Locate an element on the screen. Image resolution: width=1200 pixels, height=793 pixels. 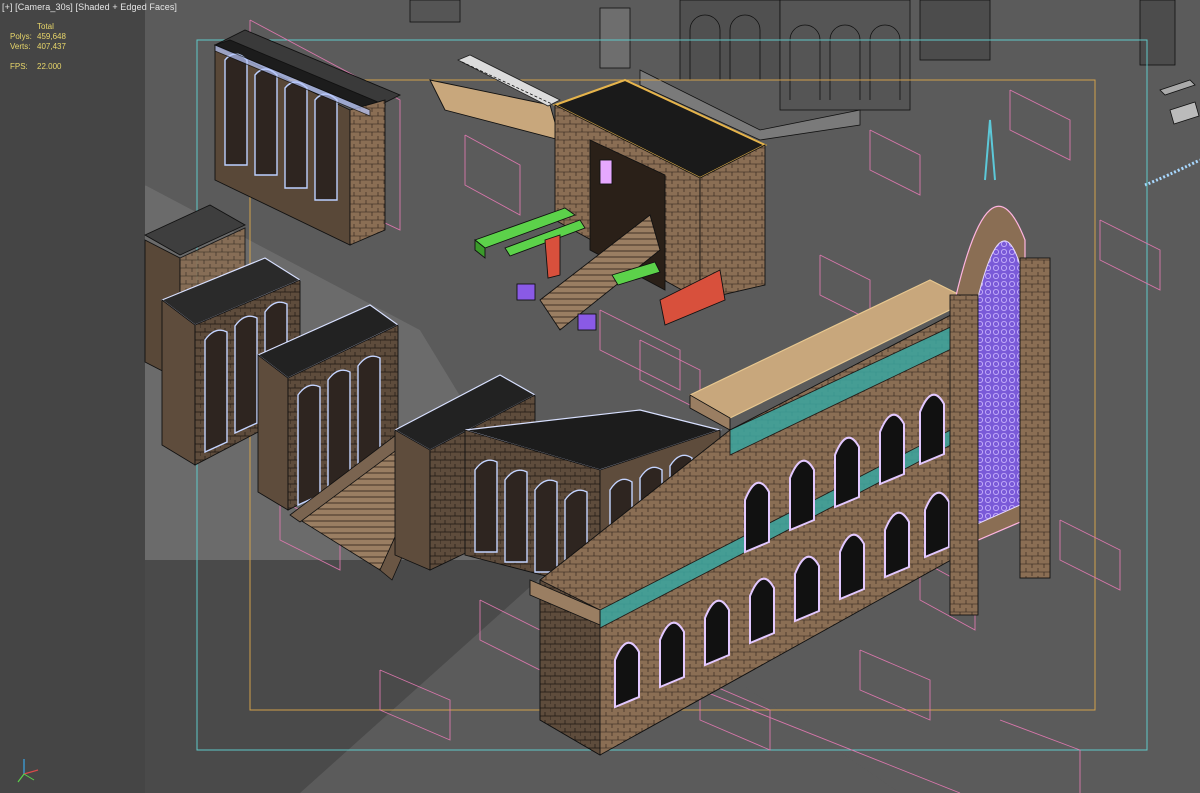
camera-selector: [Camera_30s] is located at coordinates (44, 7).